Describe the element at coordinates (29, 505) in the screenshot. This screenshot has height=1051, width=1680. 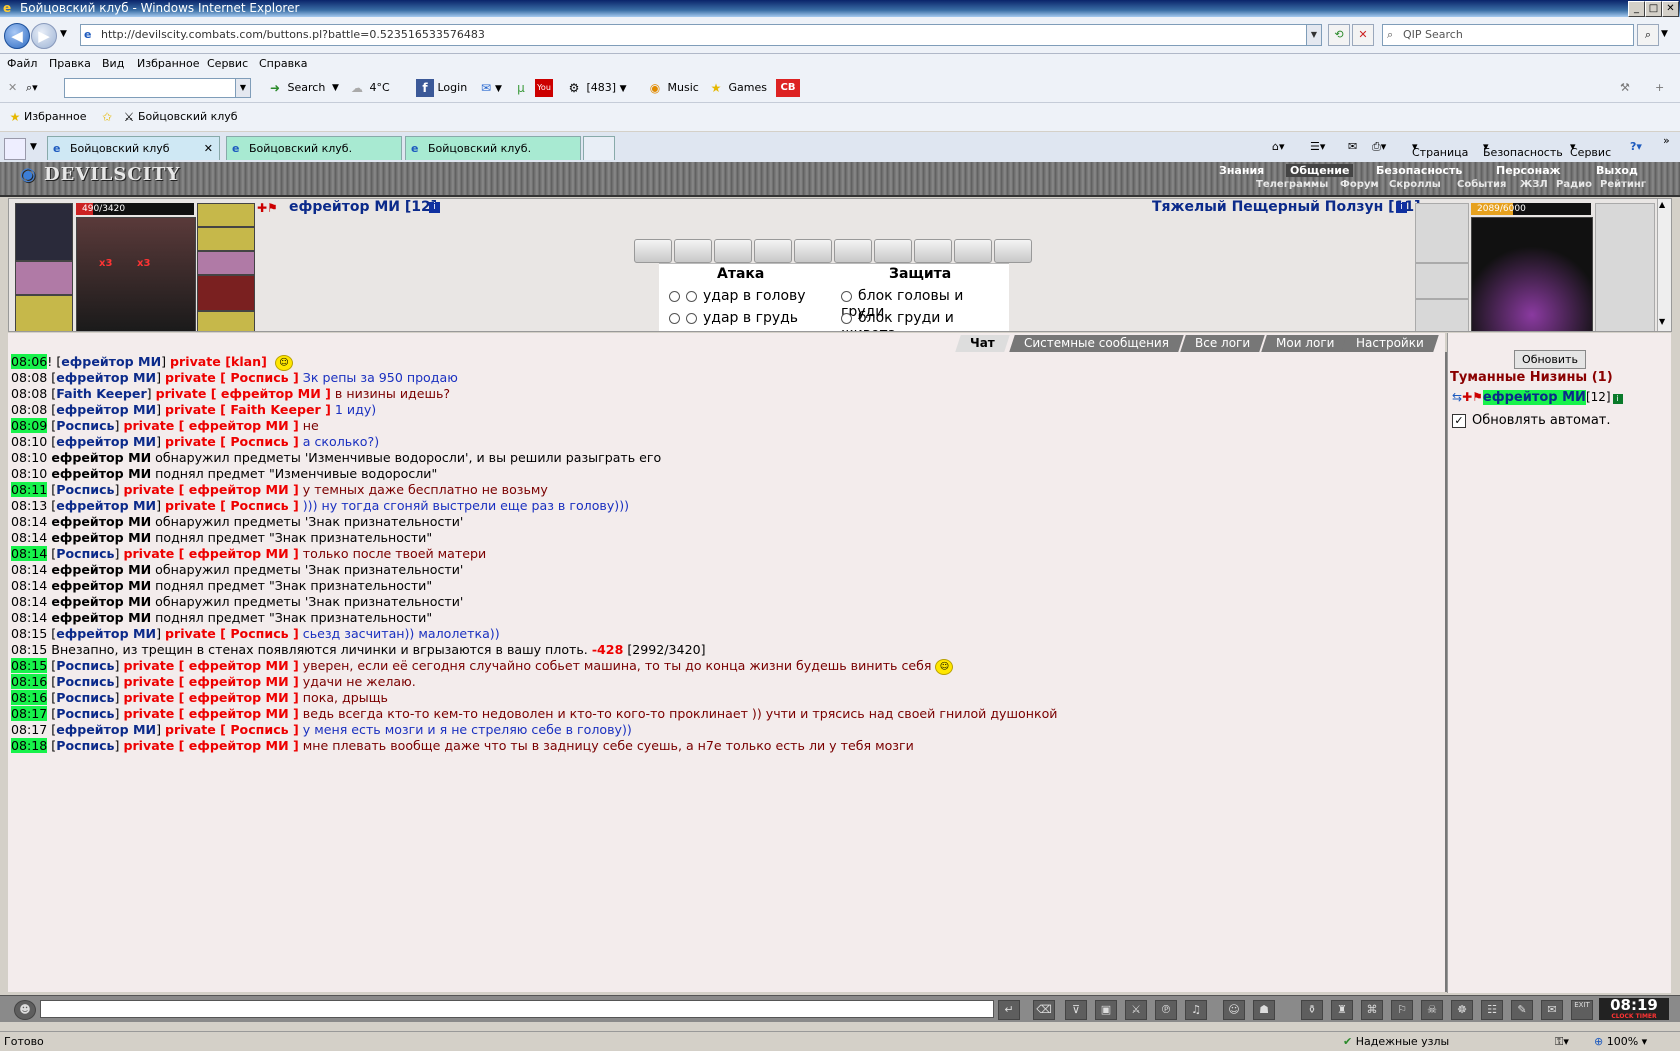
I see `chat-timestamp: 08:13` at that location.